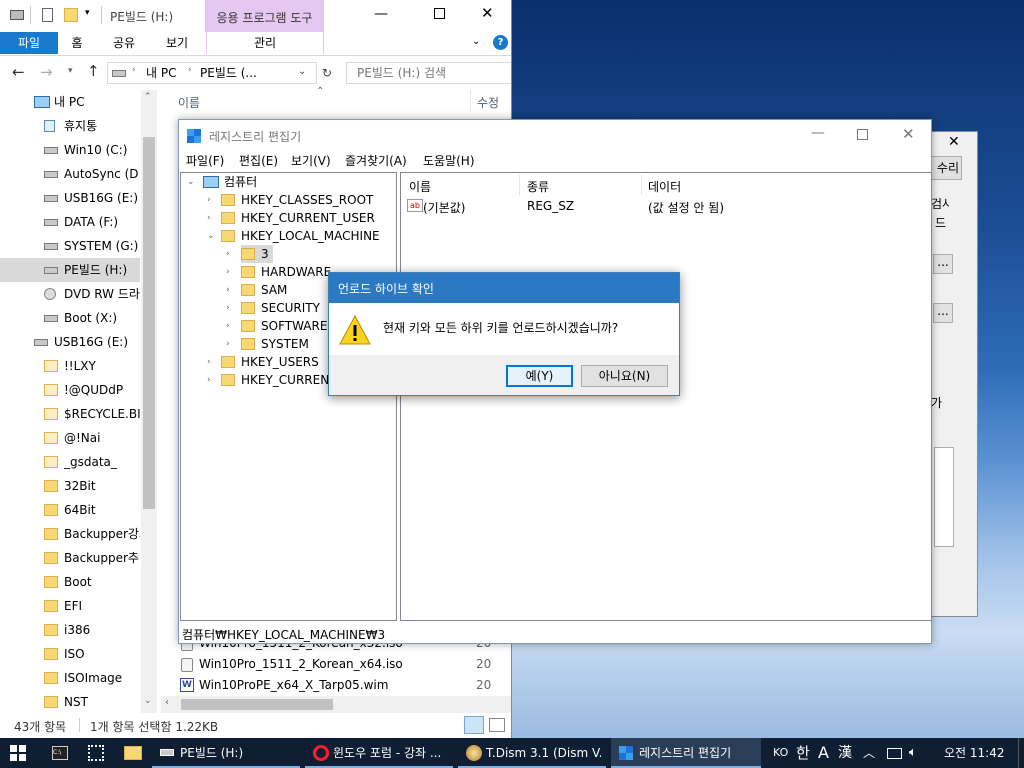 Image resolution: width=1024 pixels, height=768 pixels. Describe the element at coordinates (230, 182) in the screenshot. I see `tree-root: 컴퓨터` at that location.